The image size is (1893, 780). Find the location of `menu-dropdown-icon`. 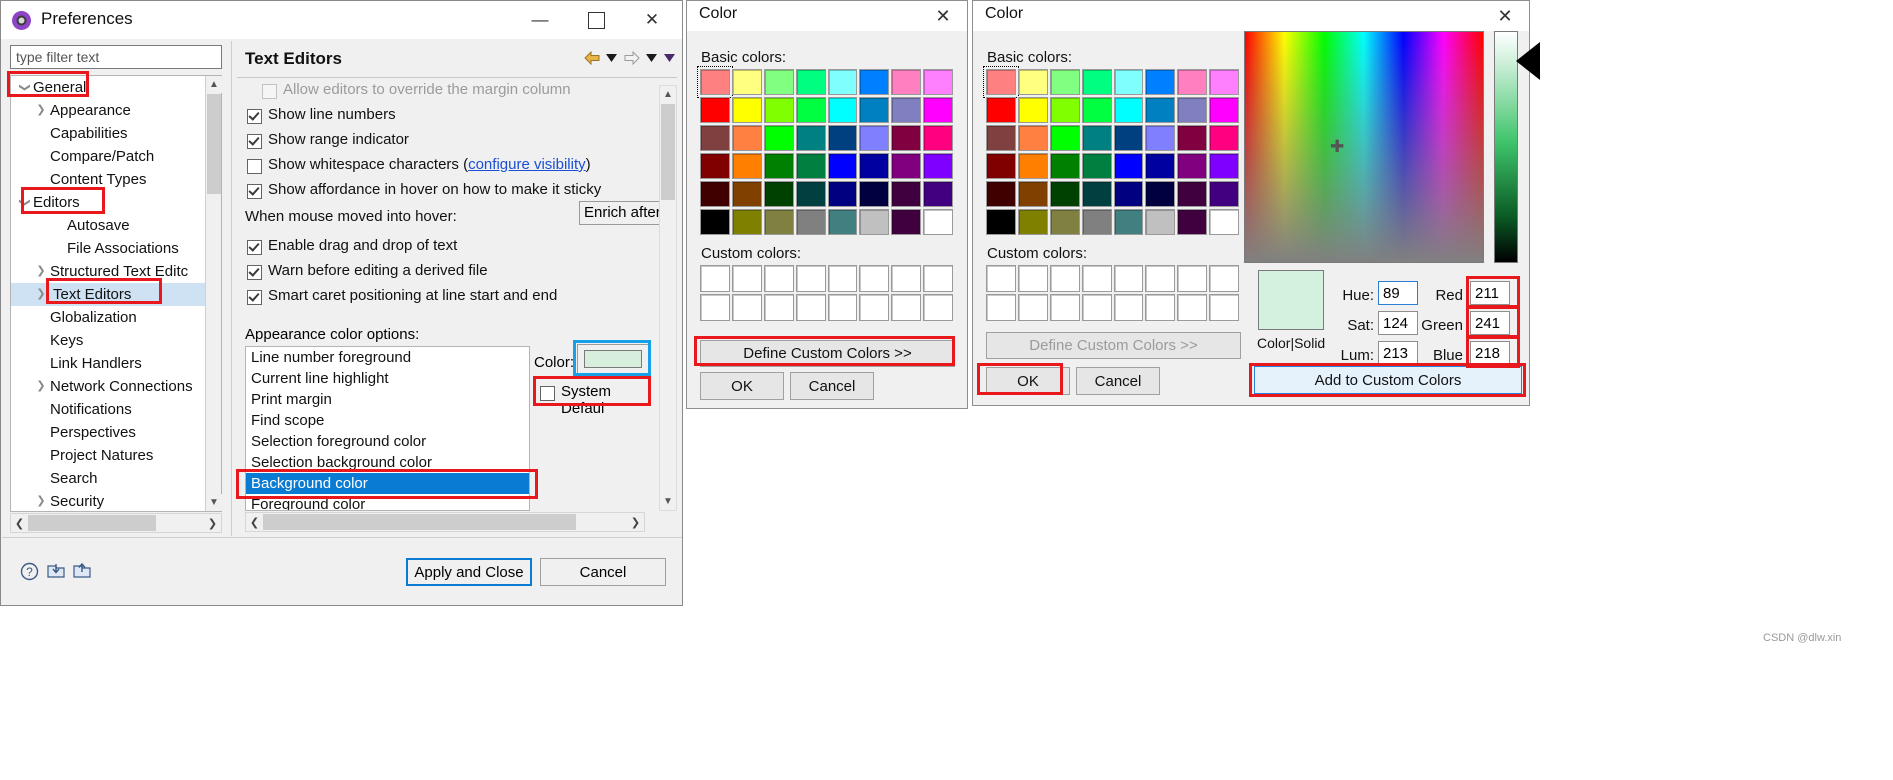

menu-dropdown-icon is located at coordinates (669, 58).